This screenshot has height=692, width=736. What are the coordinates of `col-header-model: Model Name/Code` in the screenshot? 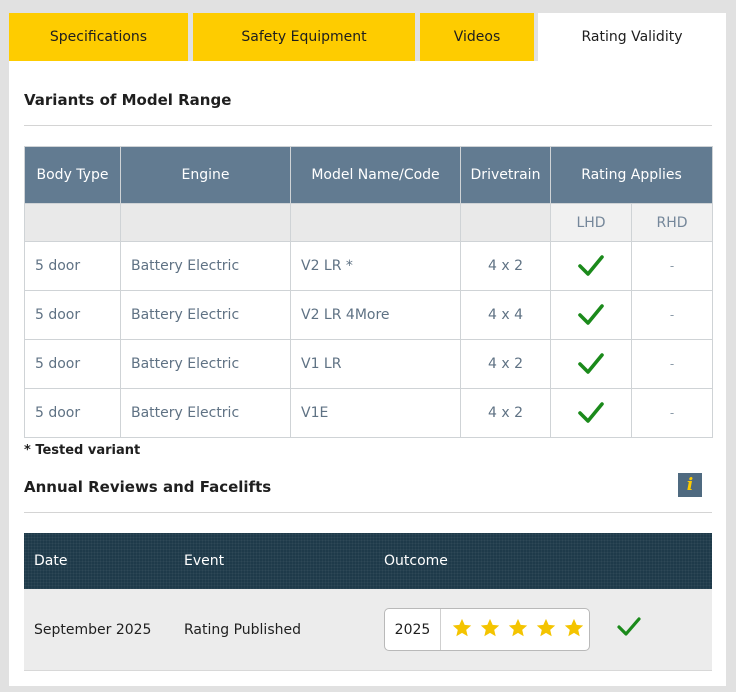 It's located at (375, 175).